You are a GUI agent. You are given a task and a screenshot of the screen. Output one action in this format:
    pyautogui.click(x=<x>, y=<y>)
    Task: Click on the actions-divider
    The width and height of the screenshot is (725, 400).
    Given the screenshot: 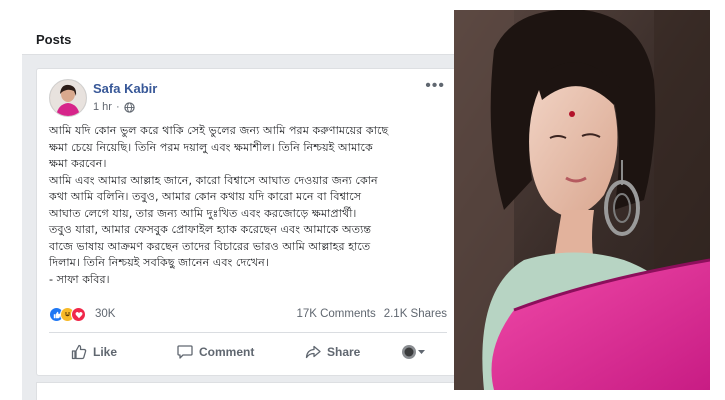 What is the action you would take?
    pyautogui.click(x=248, y=332)
    